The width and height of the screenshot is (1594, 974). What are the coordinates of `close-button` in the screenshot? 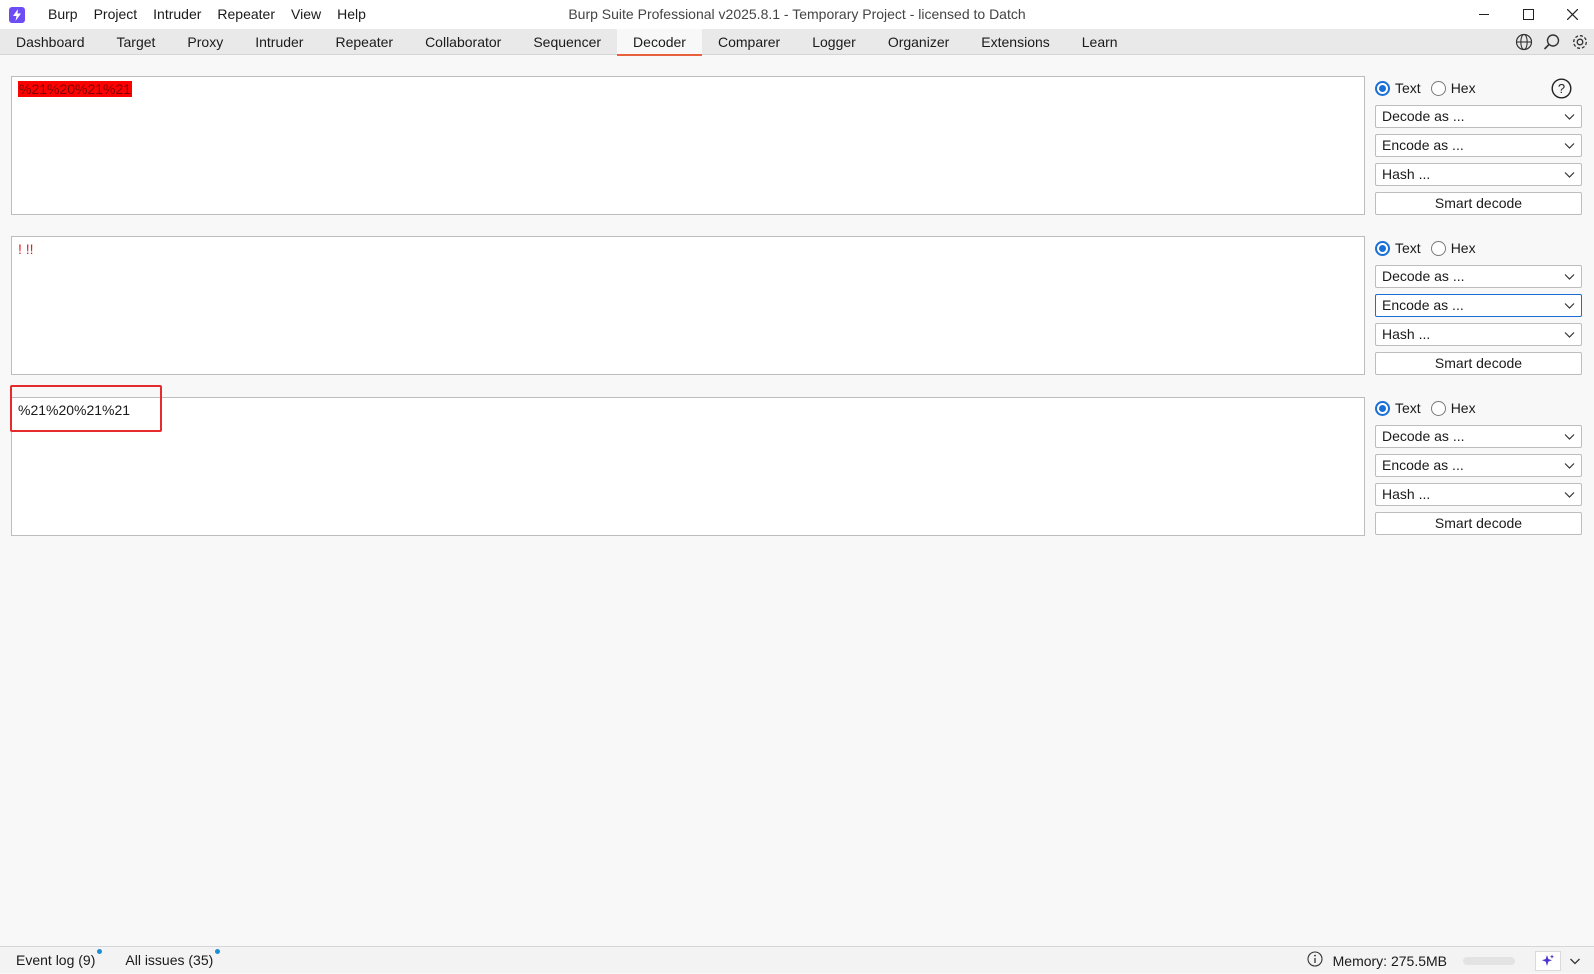 It's located at (1572, 14).